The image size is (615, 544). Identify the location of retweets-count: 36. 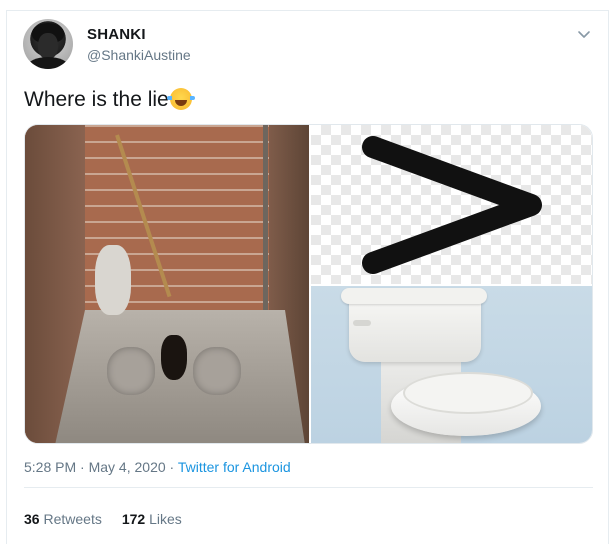
(32, 519).